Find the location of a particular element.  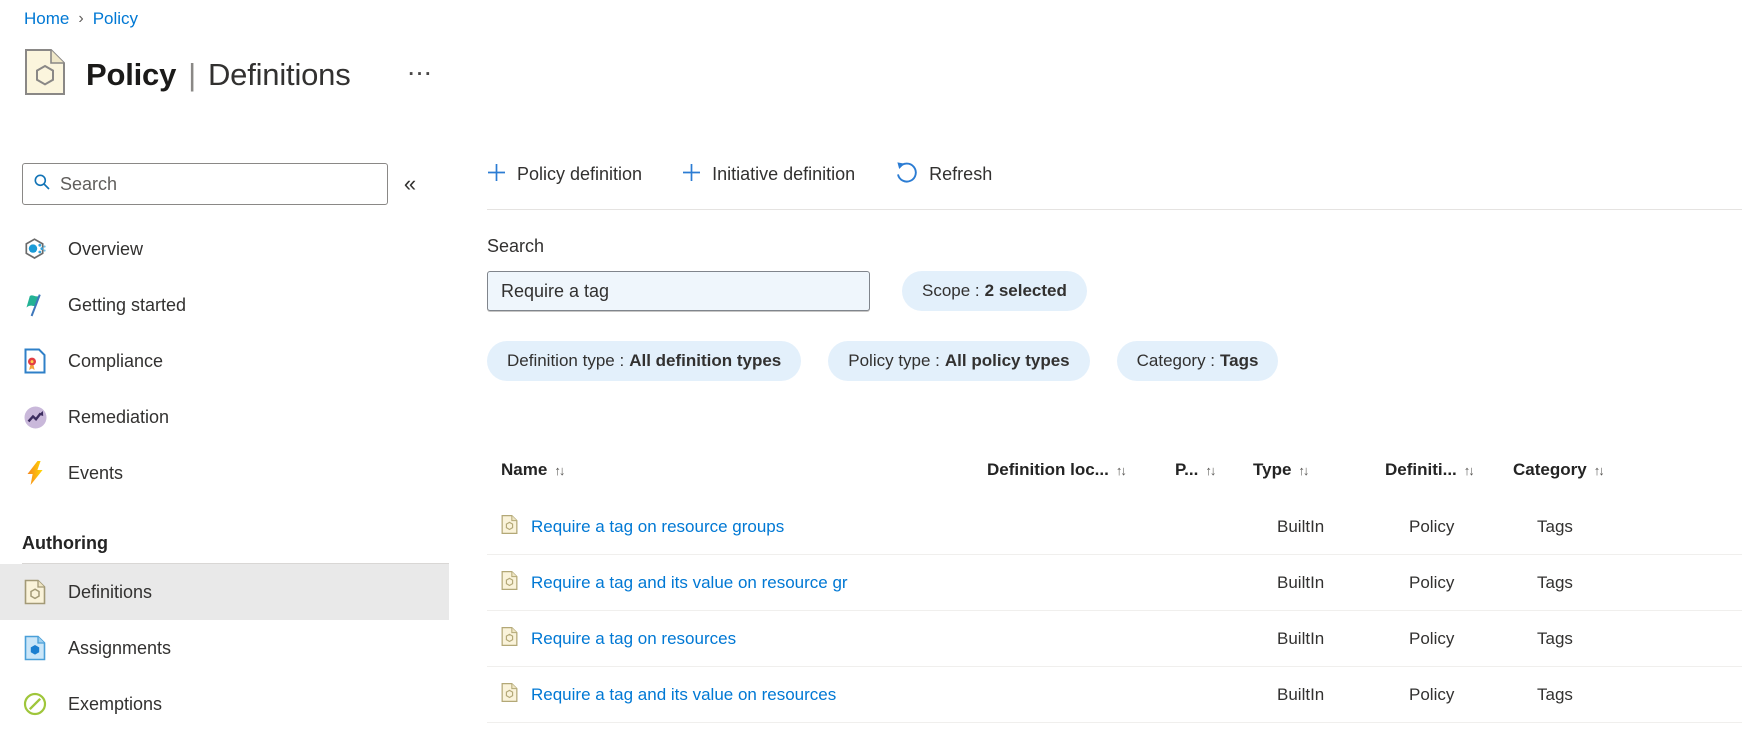

sidebar-item-overview: Overview is located at coordinates (224, 249).